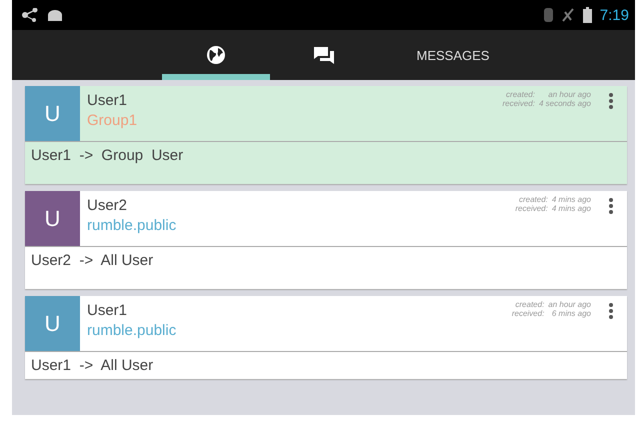 The height and width of the screenshot is (421, 643). I want to click on globe-icon, so click(216, 55).